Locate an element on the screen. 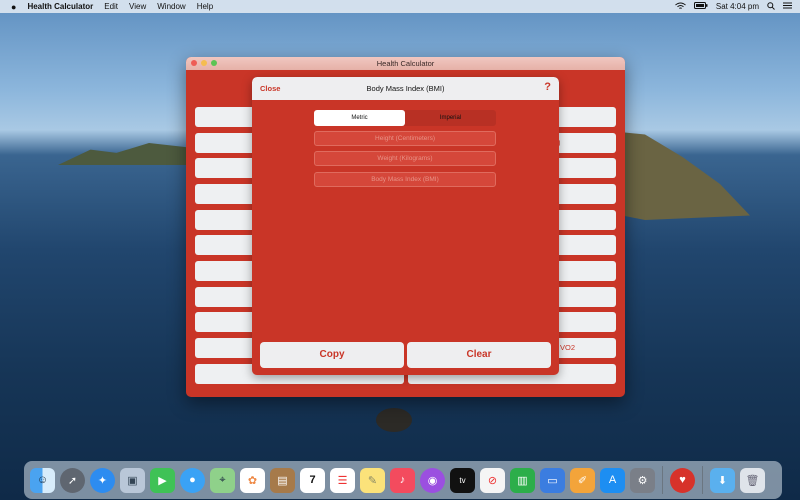  copy-button: Copy is located at coordinates (332, 355).